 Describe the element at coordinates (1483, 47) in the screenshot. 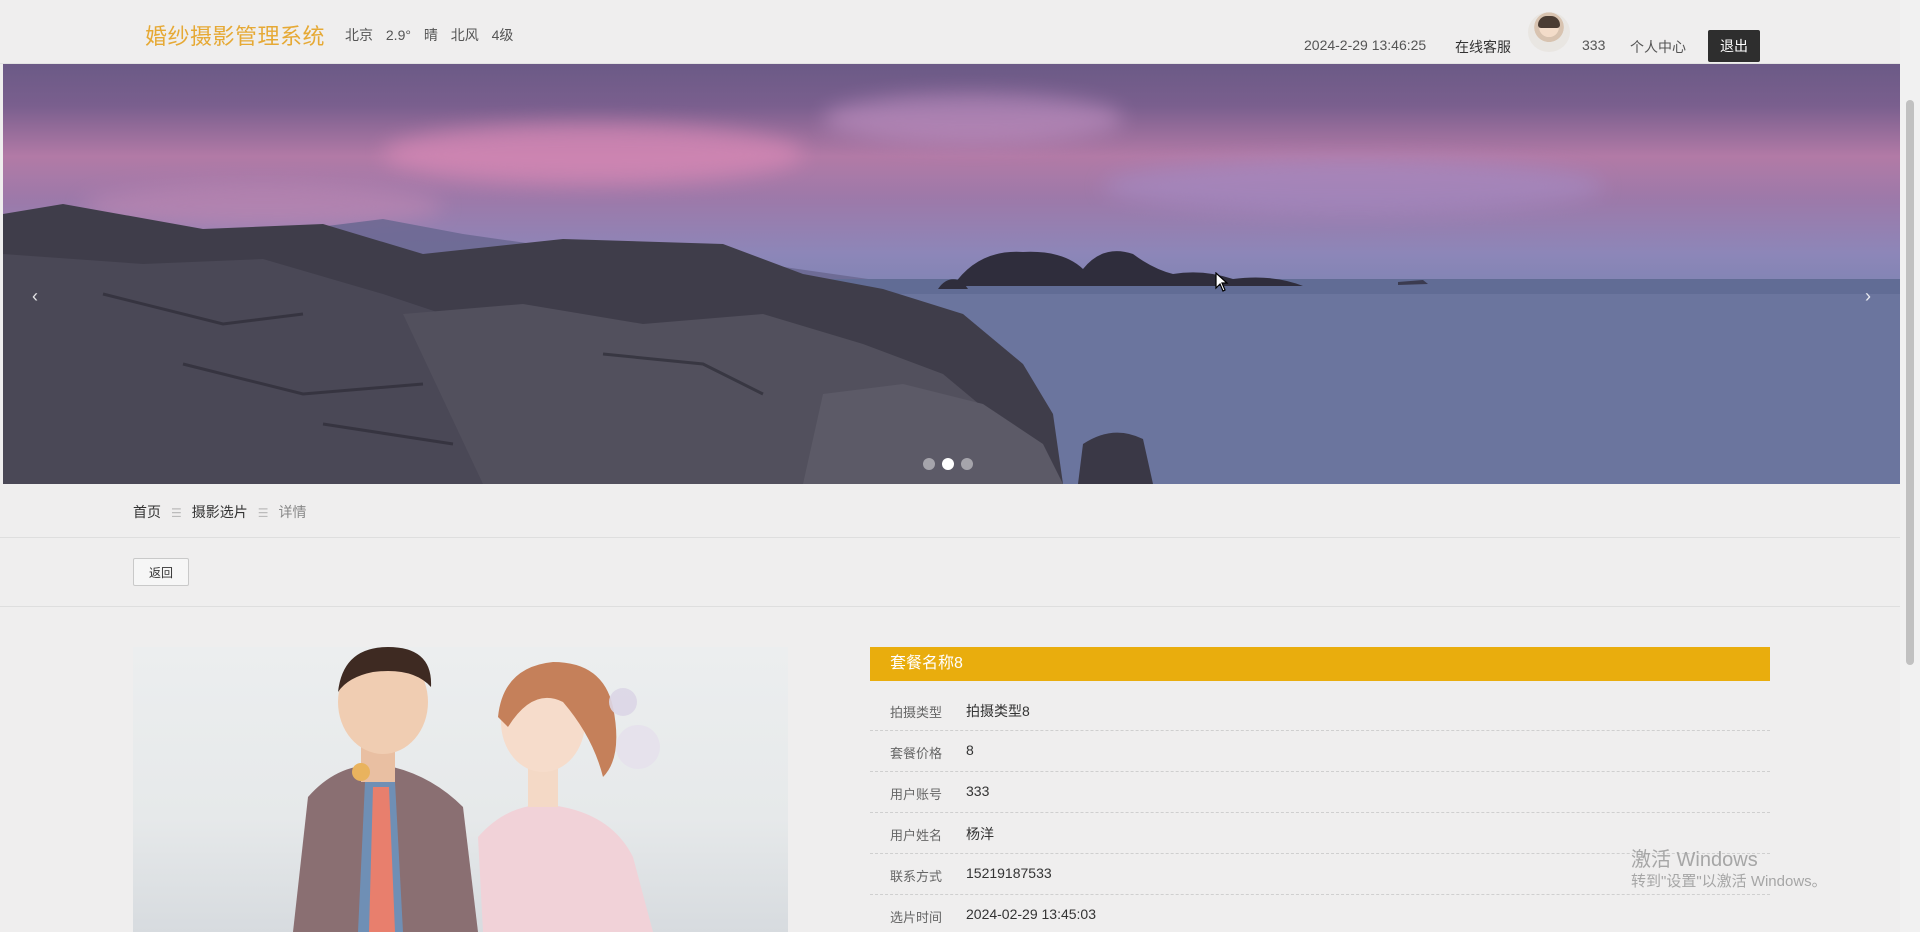

I see `online-service-link: 在线客服` at that location.